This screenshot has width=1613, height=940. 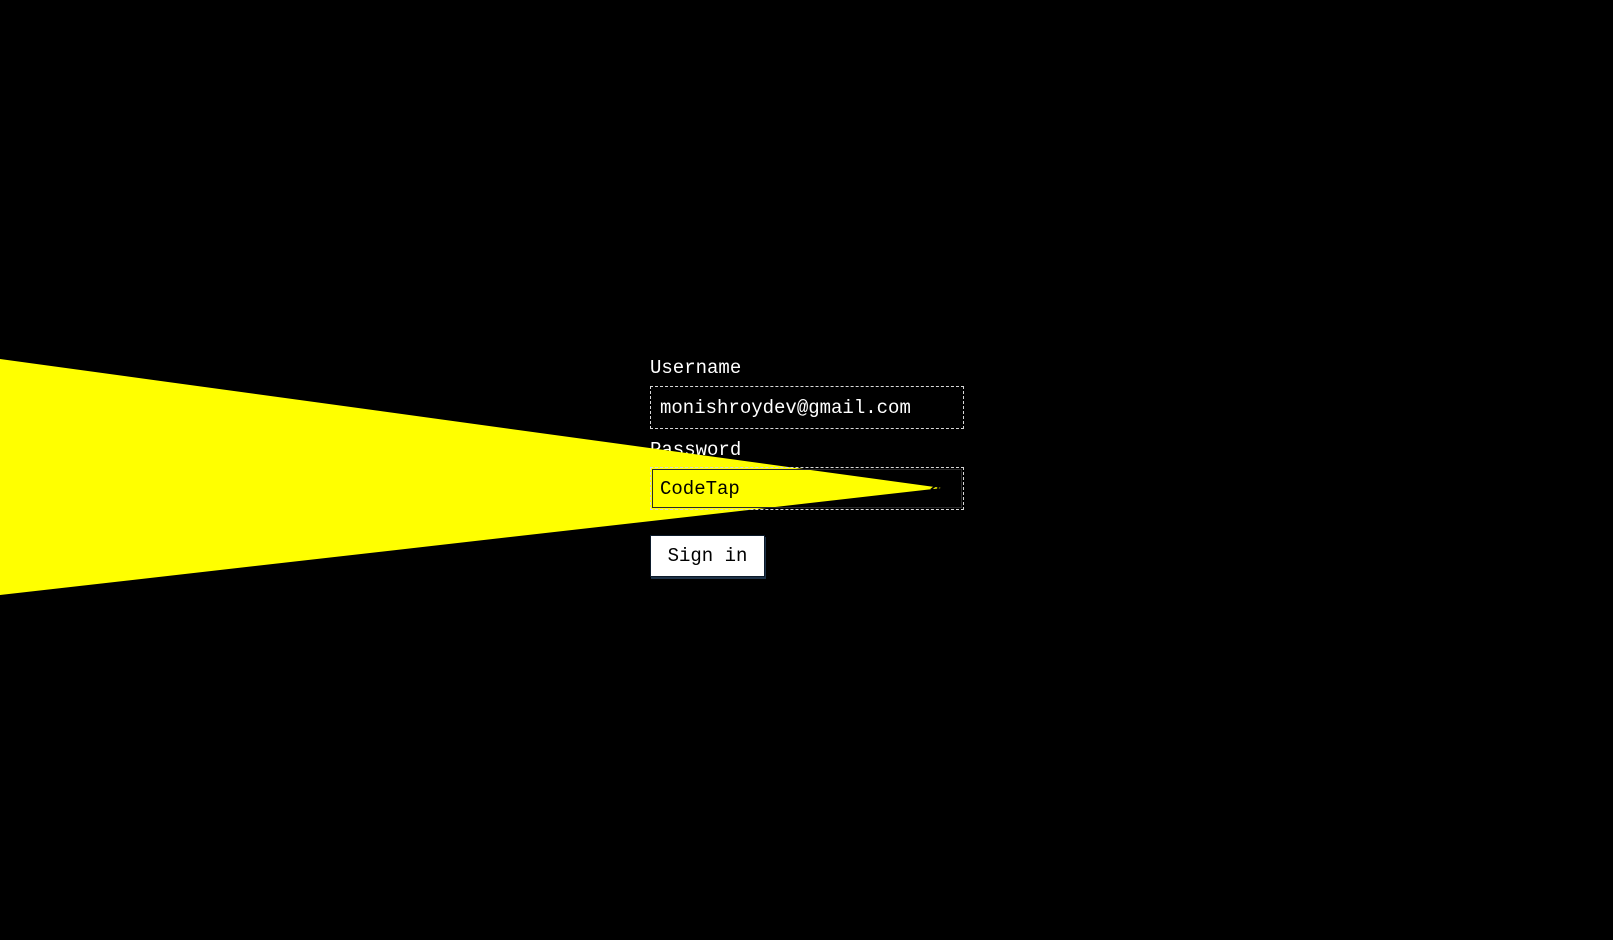 What do you see at coordinates (942, 489) in the screenshot?
I see `eye-icon` at bounding box center [942, 489].